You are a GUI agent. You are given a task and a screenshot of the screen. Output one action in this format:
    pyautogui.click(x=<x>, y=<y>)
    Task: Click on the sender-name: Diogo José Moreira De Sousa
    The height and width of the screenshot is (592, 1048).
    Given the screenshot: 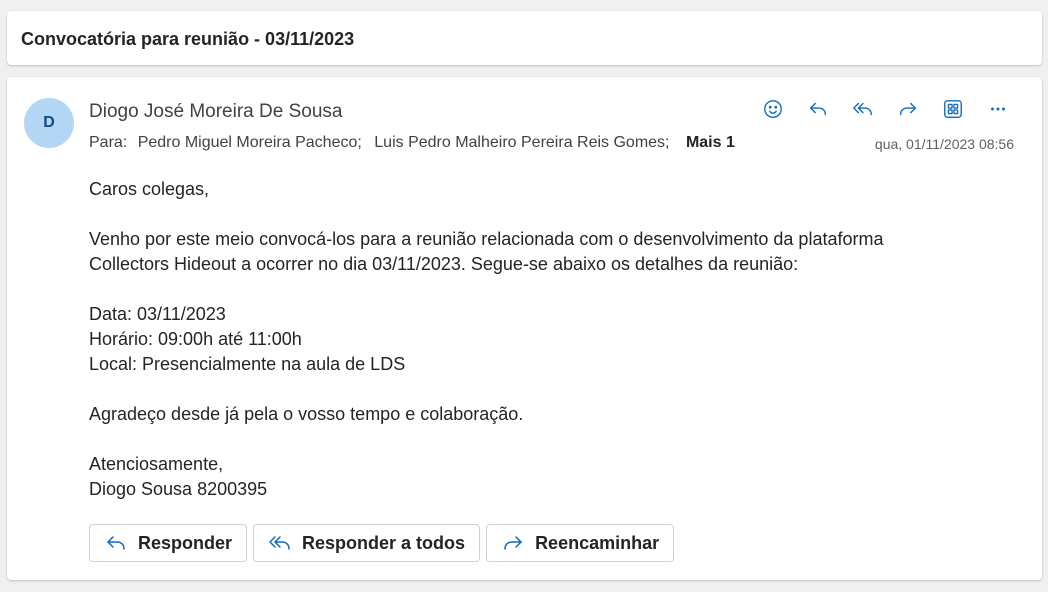 What is the action you would take?
    pyautogui.click(x=215, y=112)
    